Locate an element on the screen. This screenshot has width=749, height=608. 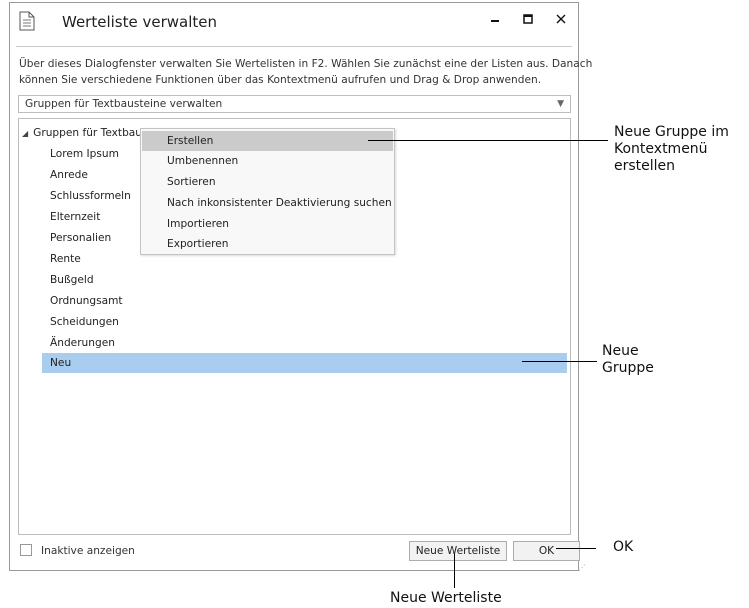
tree-item: Anrede is located at coordinates (69, 175).